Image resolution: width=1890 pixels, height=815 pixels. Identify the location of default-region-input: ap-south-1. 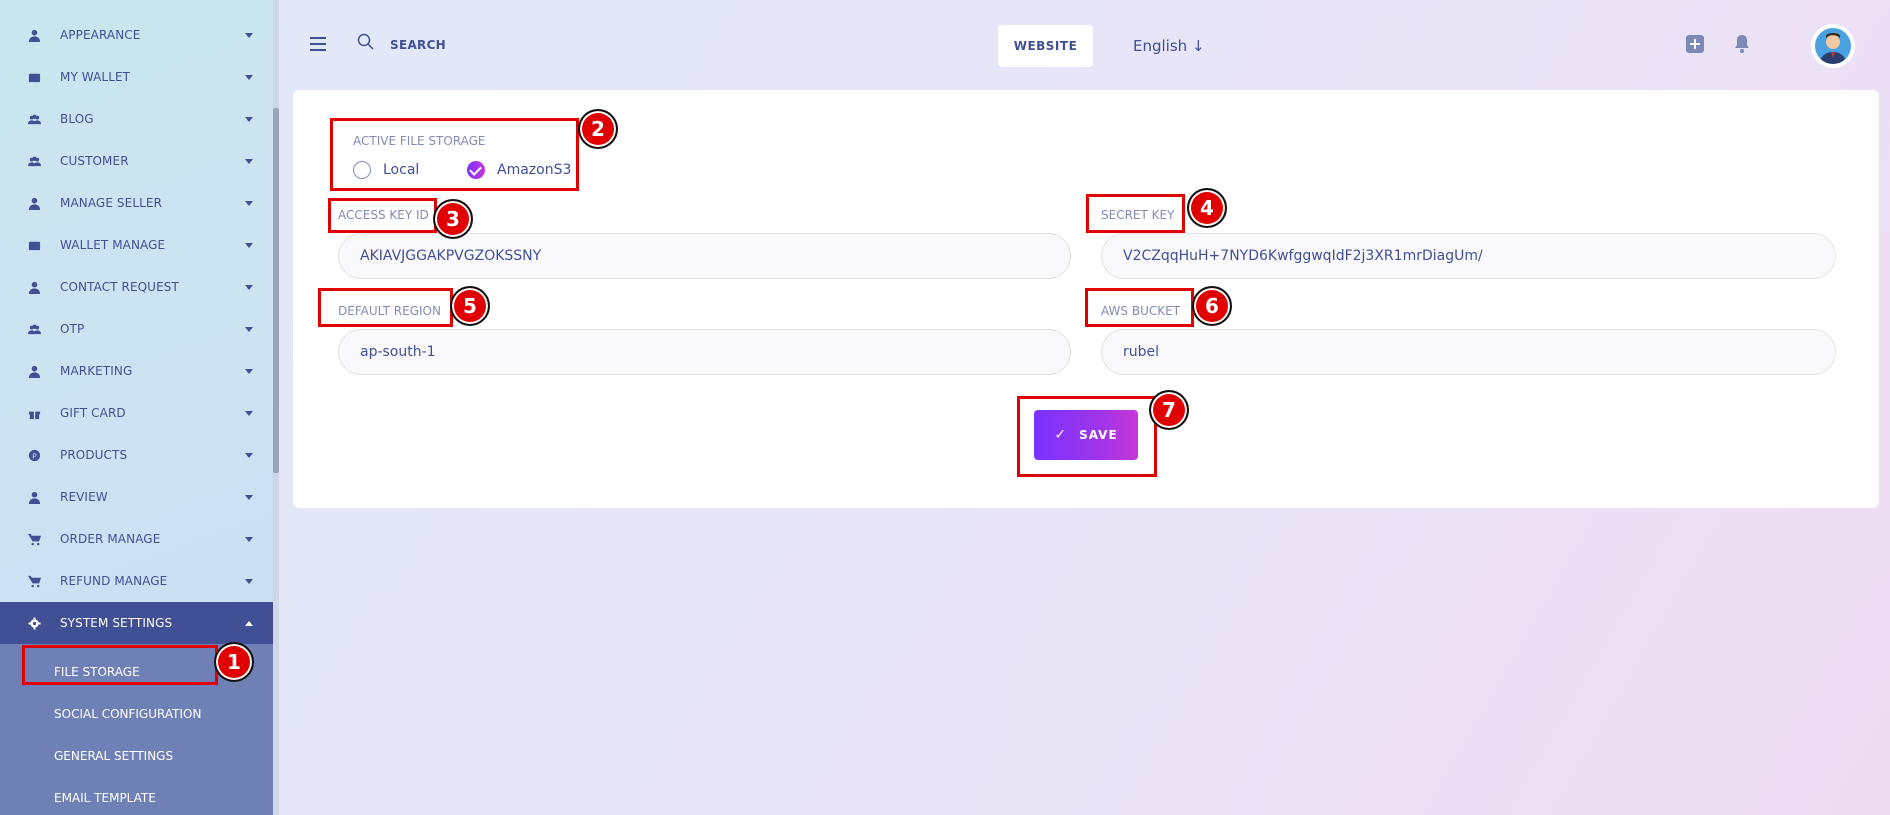
(704, 352).